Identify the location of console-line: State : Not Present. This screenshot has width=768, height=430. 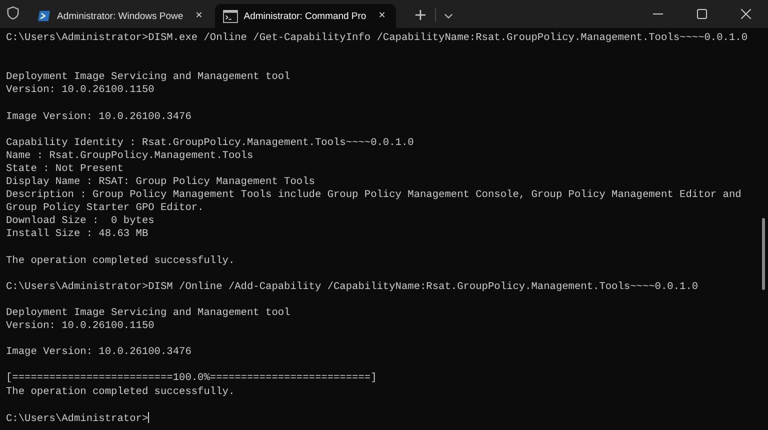
(65, 168).